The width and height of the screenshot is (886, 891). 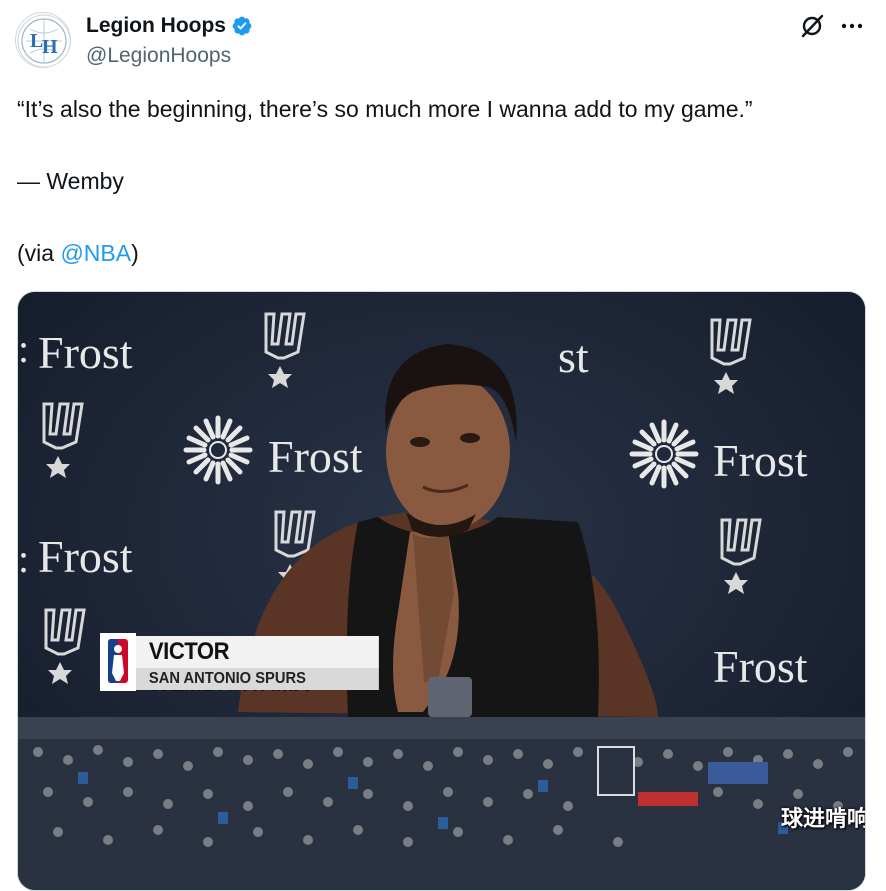 I want to click on lower-third-name: VICTOR WEMBANYAMA, so click(x=257, y=666).